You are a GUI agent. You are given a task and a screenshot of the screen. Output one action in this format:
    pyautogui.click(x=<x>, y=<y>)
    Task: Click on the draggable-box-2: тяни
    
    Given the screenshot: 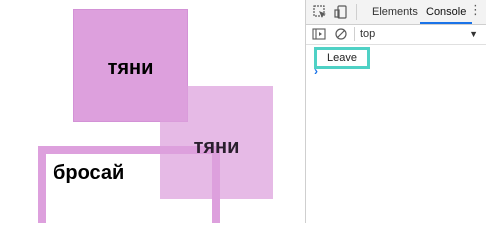 What is the action you would take?
    pyautogui.click(x=216, y=142)
    